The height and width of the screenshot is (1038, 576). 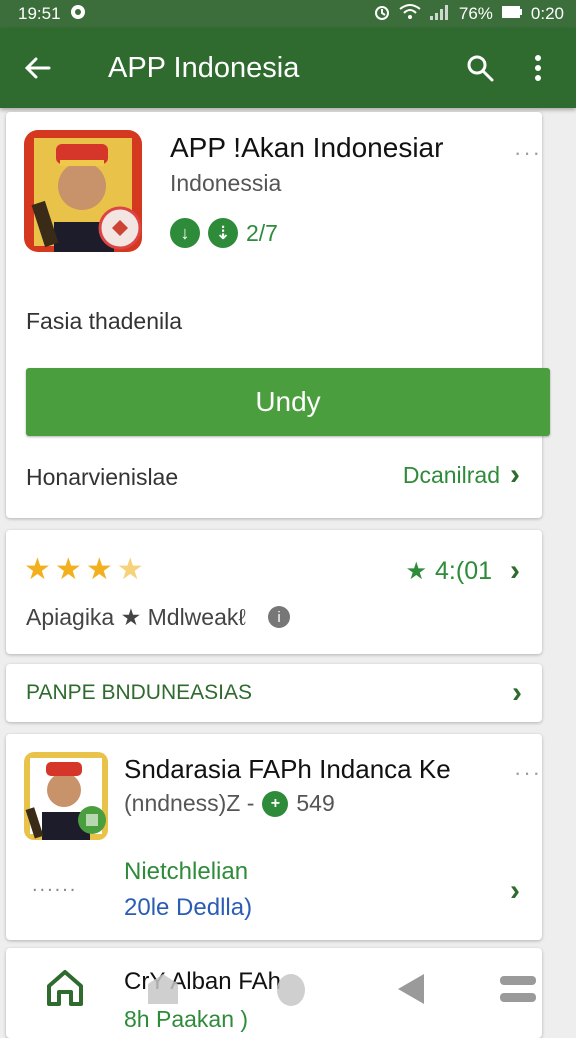 What do you see at coordinates (202, 981) in the screenshot?
I see `partial-app-title: CrY Alban FAh` at bounding box center [202, 981].